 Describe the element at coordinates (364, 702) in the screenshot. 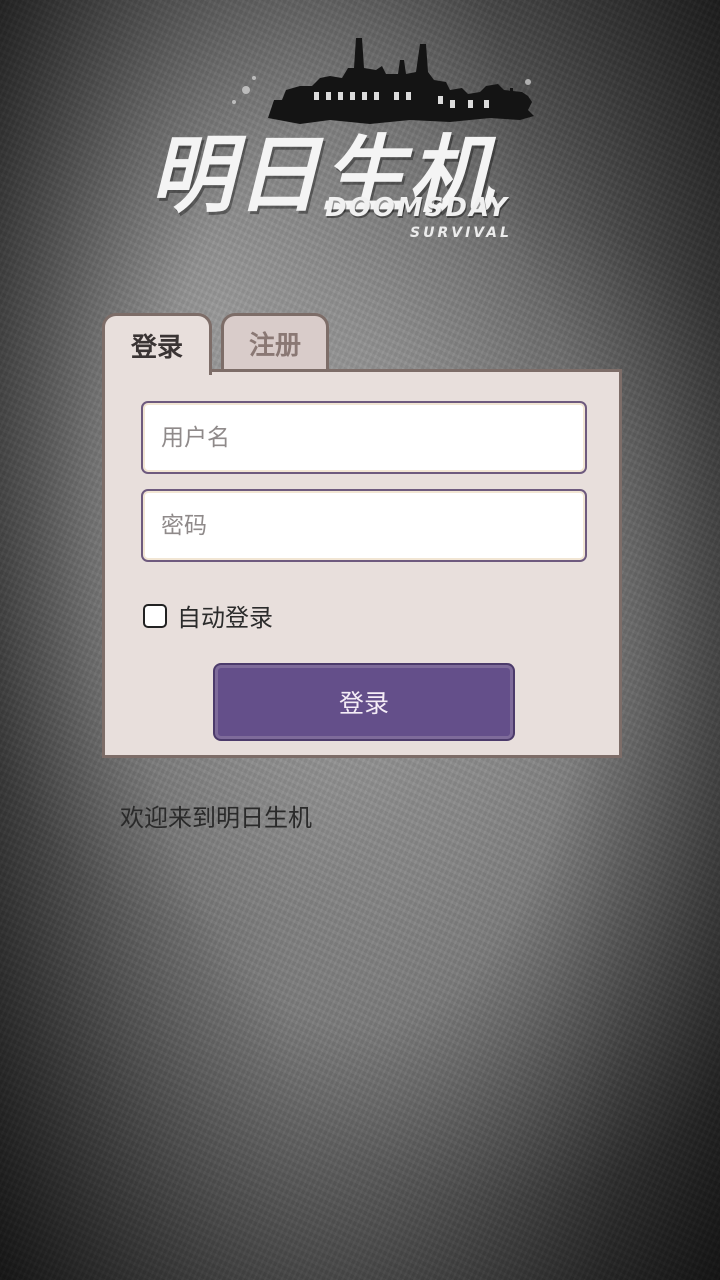

I see `login-button: 登录` at that location.